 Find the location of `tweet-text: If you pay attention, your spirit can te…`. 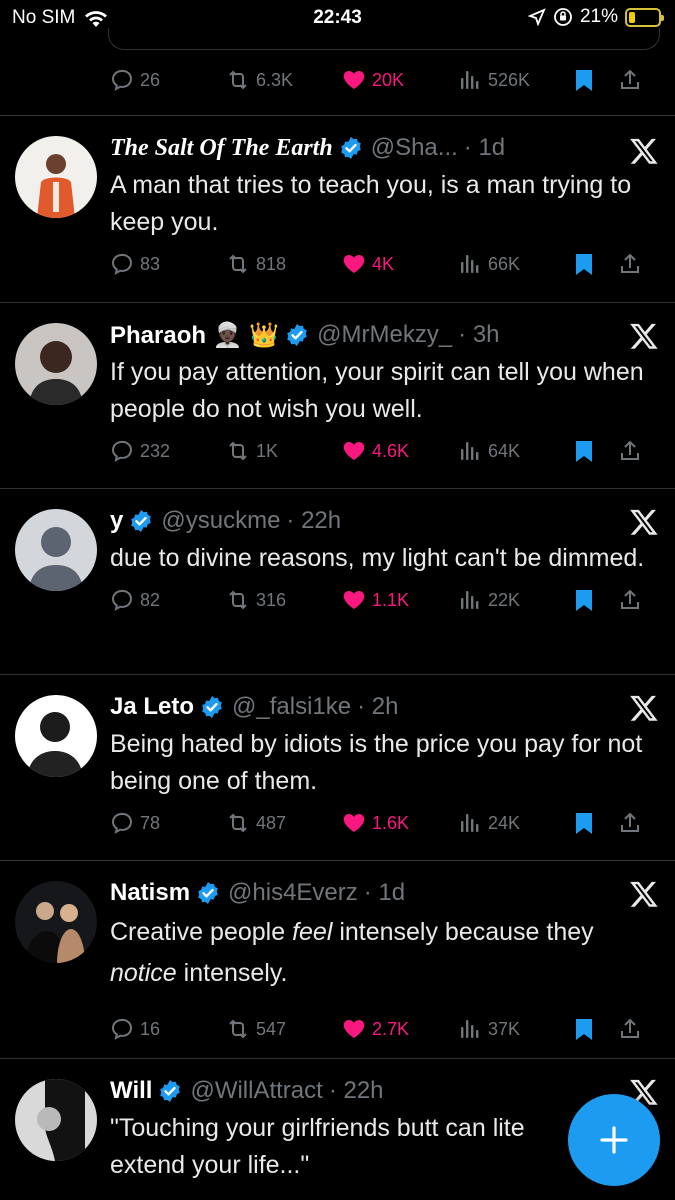

tweet-text: If you pay attention, your spirit can te… is located at coordinates (377, 390).